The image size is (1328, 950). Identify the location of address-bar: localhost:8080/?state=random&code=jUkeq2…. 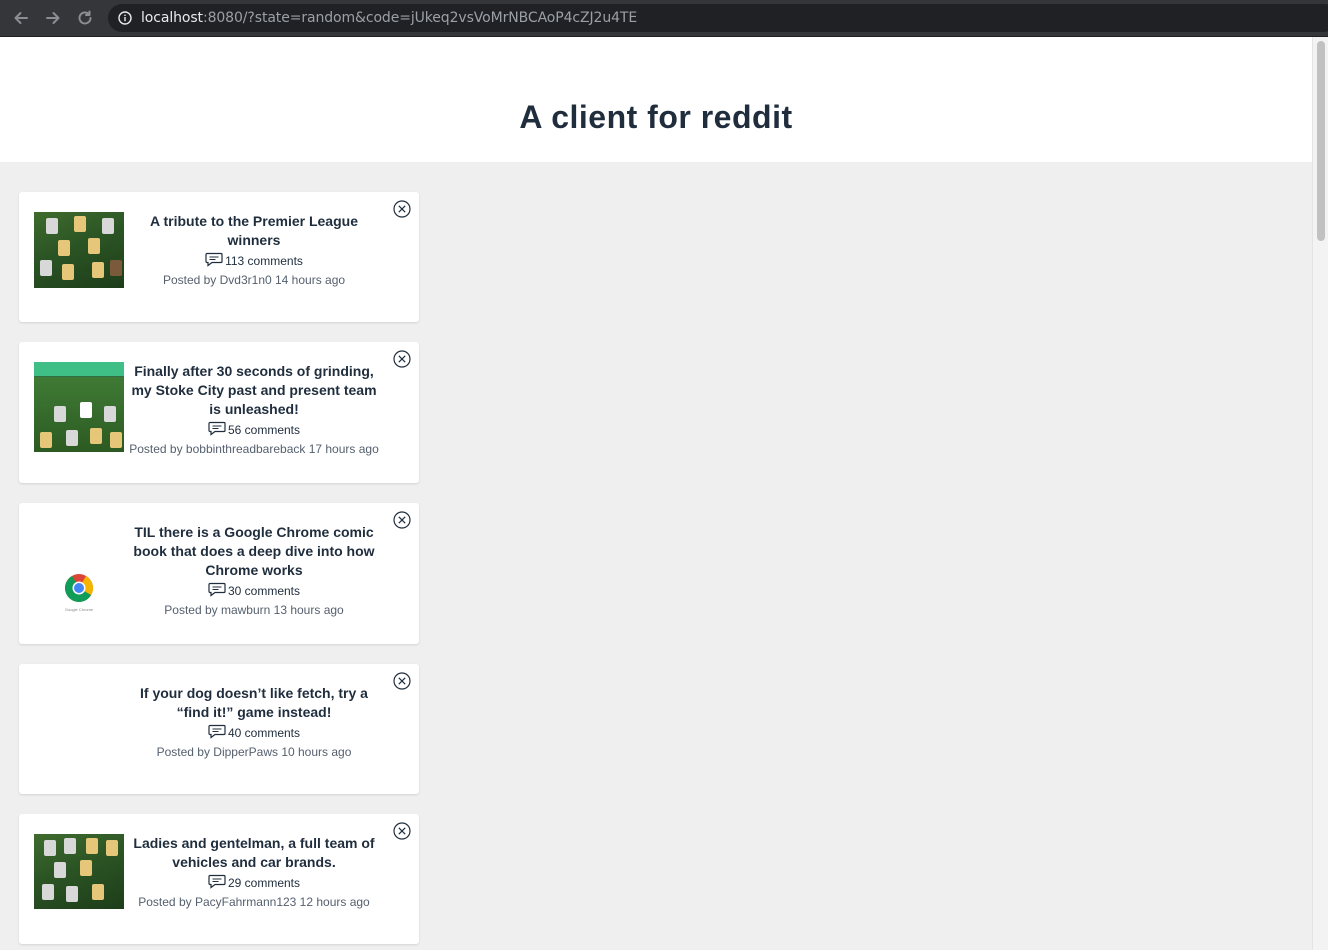
(718, 18).